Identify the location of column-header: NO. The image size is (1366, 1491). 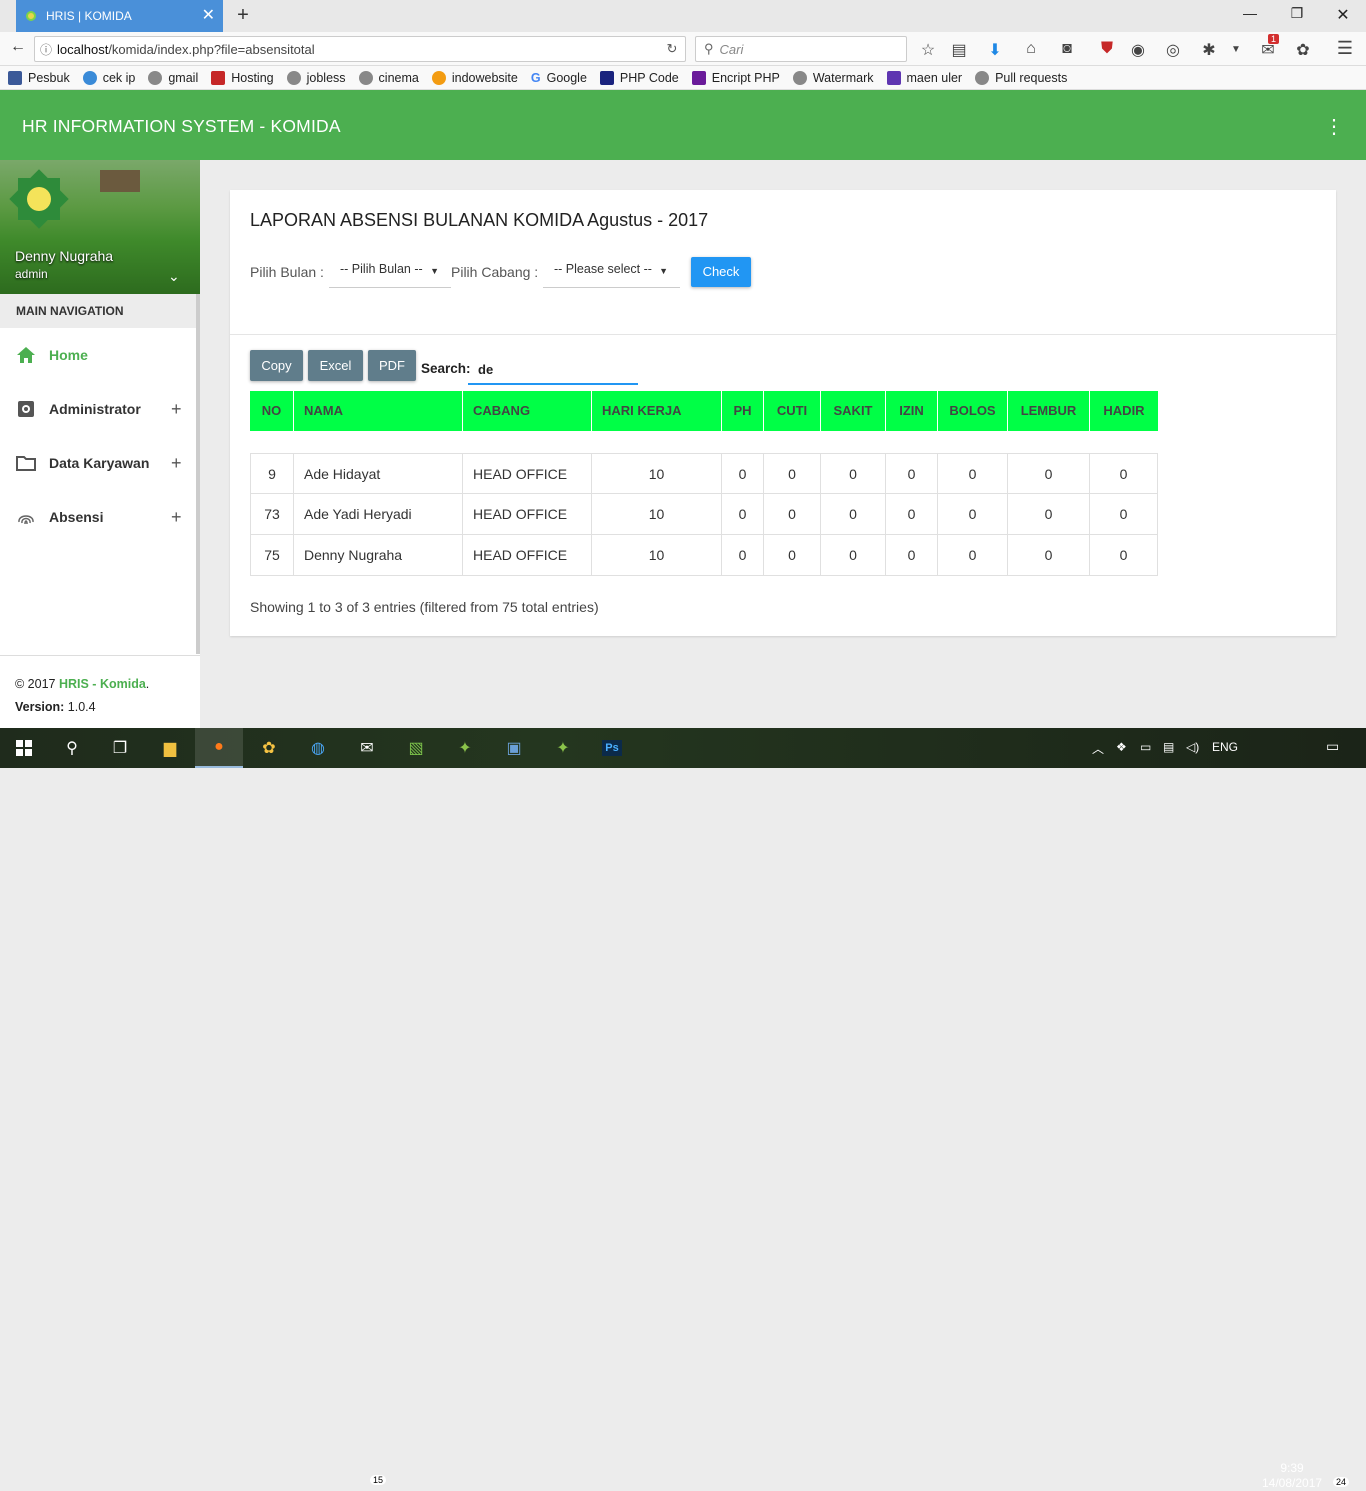
(272, 411).